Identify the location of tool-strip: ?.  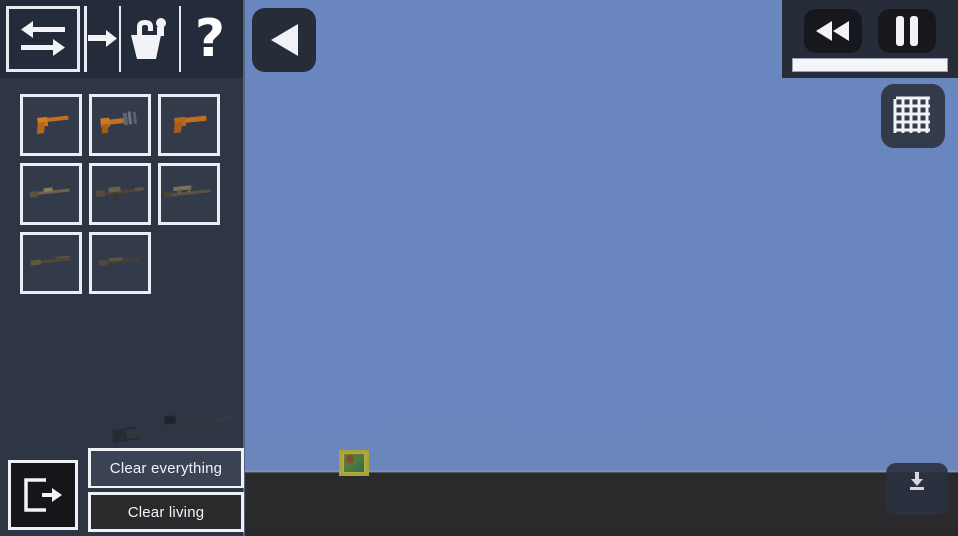
(121, 39).